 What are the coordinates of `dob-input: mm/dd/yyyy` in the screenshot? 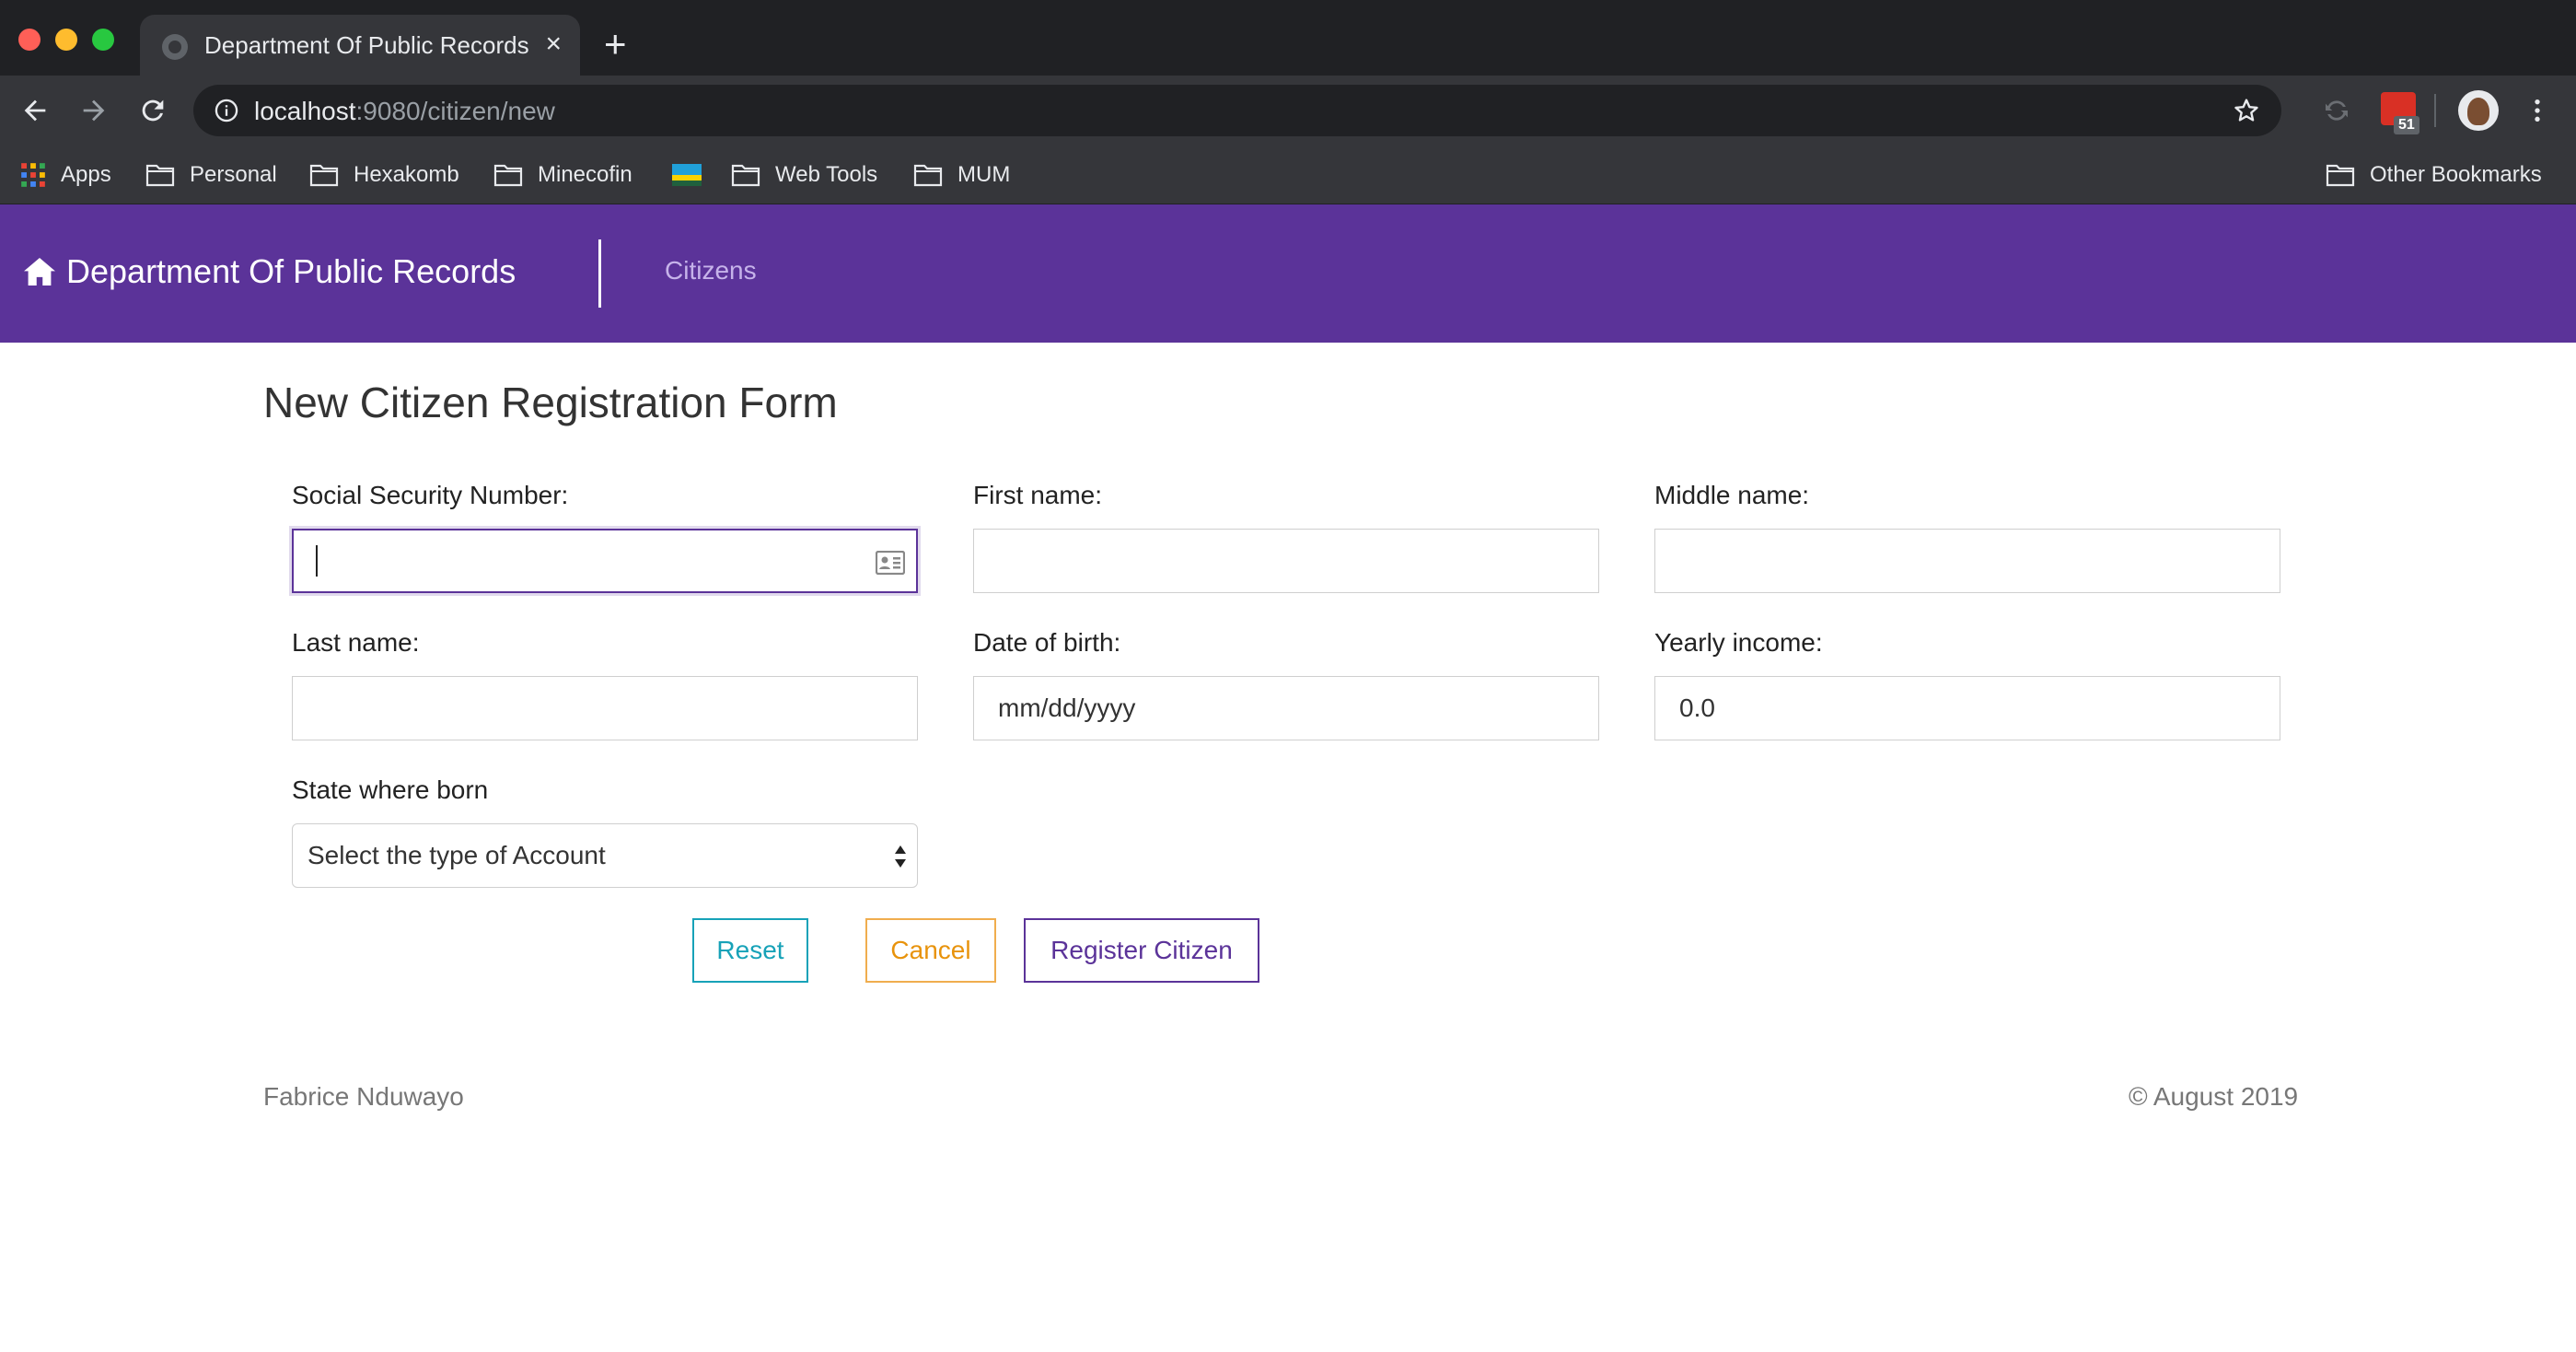 It's located at (1286, 708).